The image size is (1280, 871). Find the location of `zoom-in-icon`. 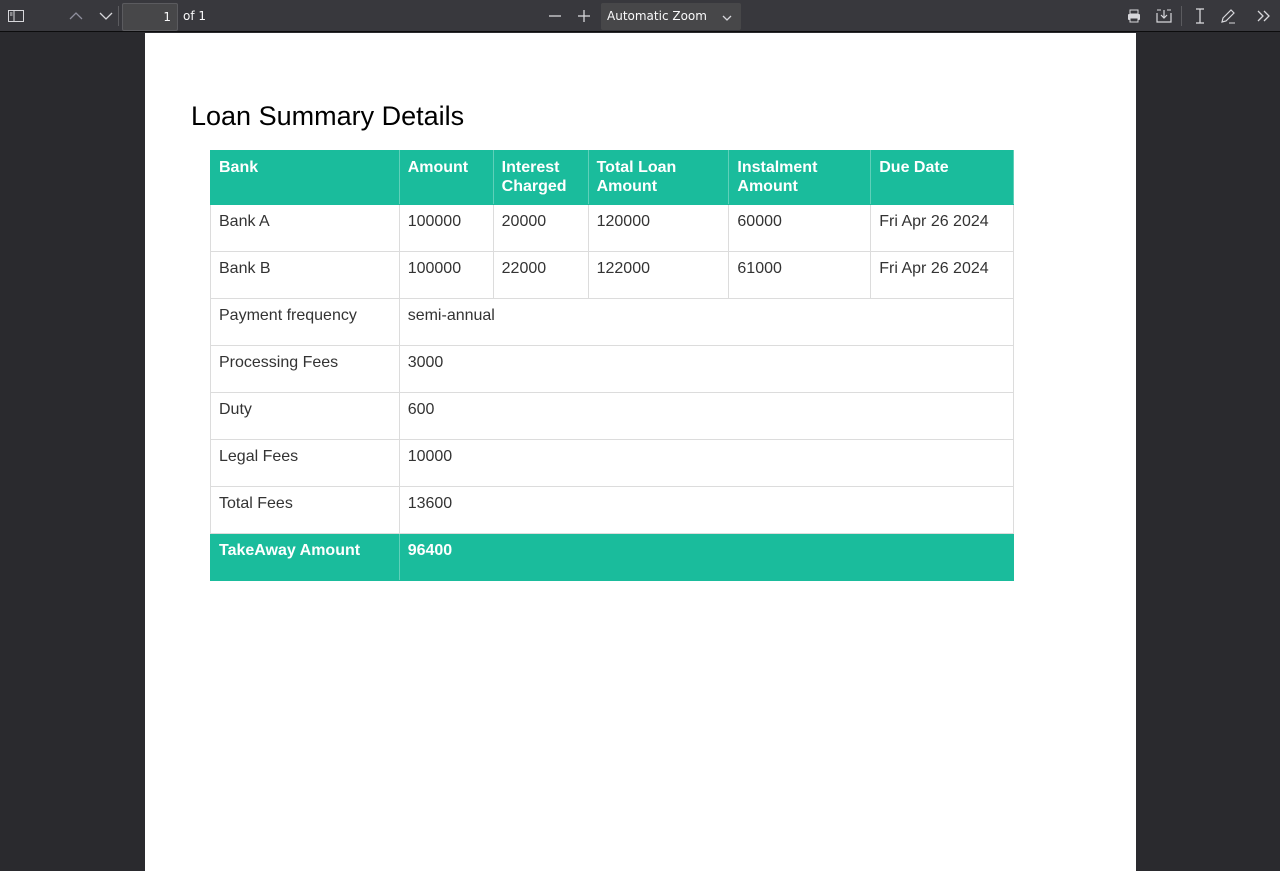

zoom-in-icon is located at coordinates (584, 16).